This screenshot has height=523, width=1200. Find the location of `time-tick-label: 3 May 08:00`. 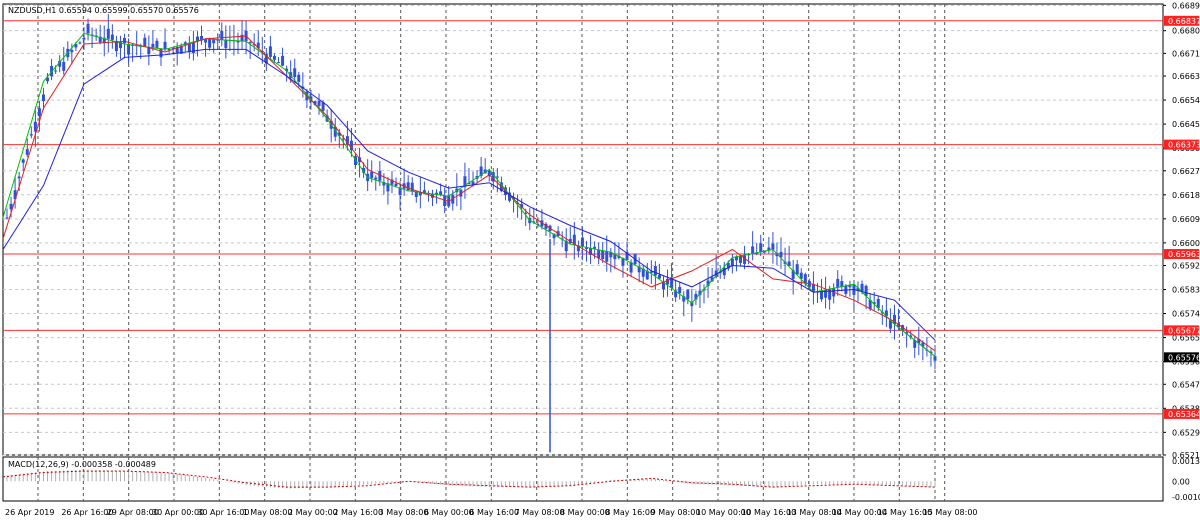

time-tick-label: 3 May 08:00 is located at coordinates (404, 512).